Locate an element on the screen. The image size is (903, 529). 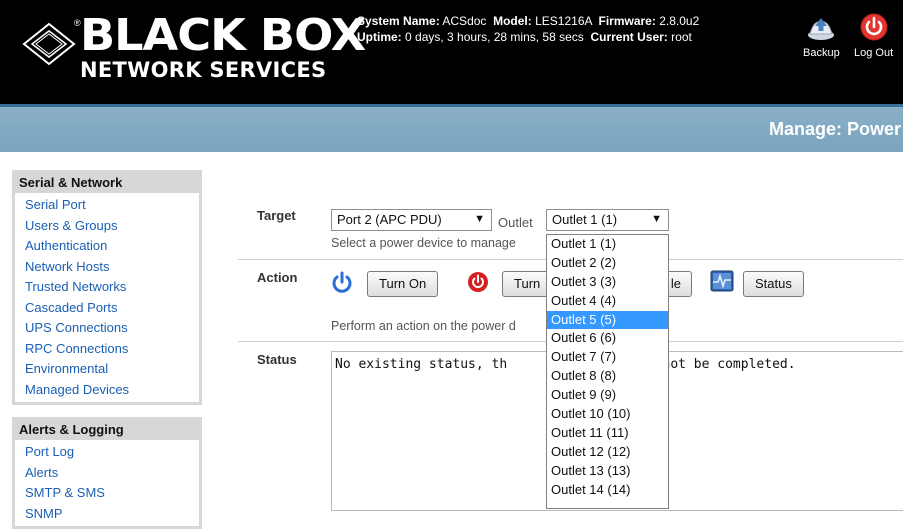
brand-diamond-icon is located at coordinates (49, 44).